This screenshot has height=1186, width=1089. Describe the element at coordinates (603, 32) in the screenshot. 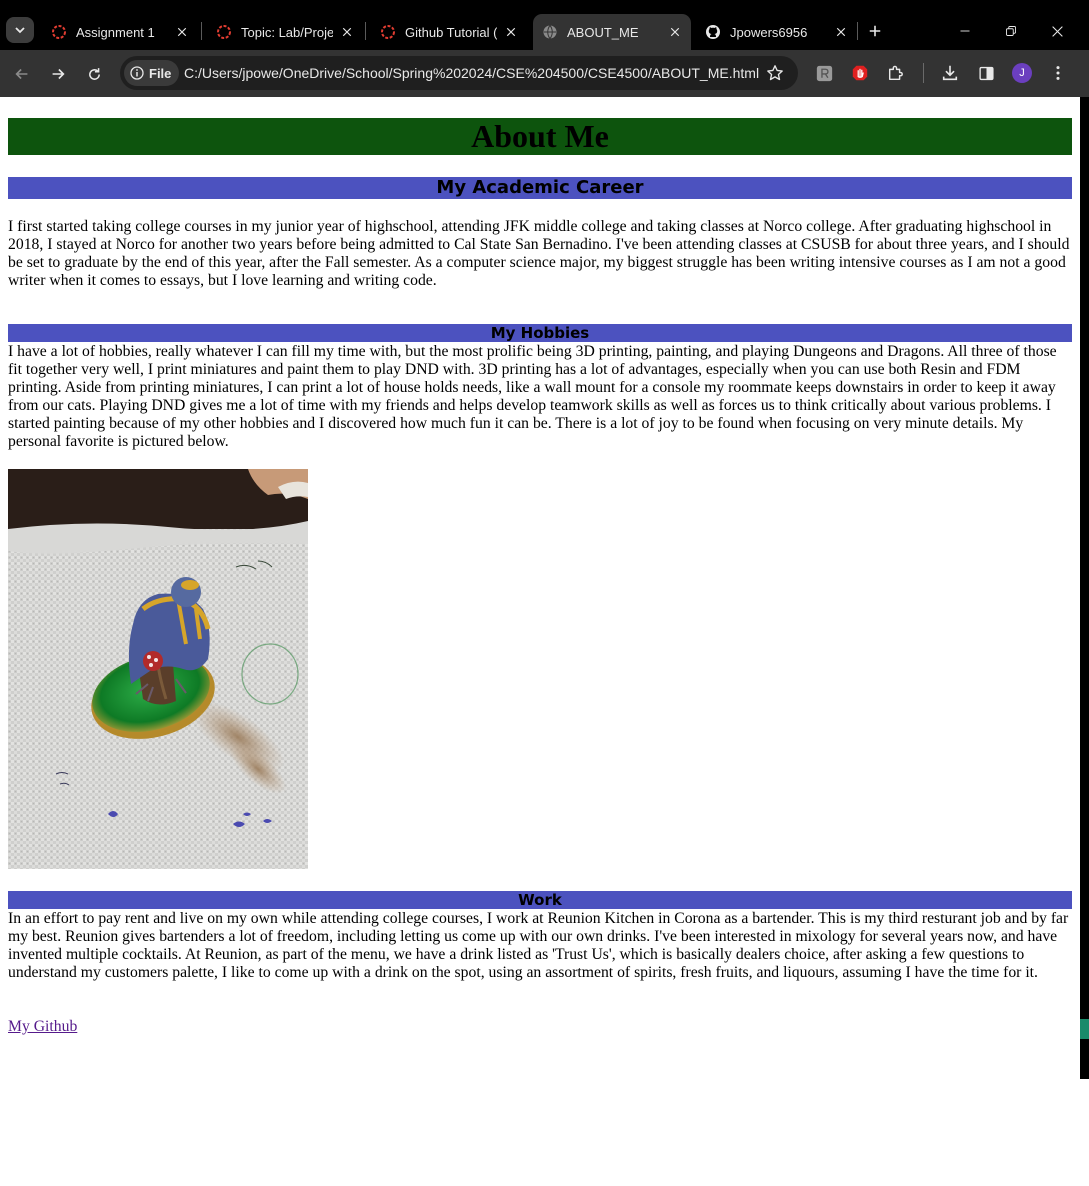

I see `tab-title: ABOUT_ME` at that location.